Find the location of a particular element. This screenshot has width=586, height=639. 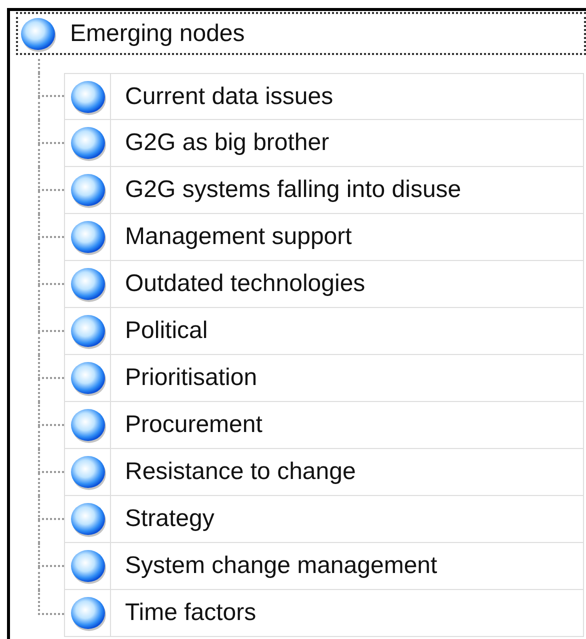

node-label: Political is located at coordinates (159, 331).